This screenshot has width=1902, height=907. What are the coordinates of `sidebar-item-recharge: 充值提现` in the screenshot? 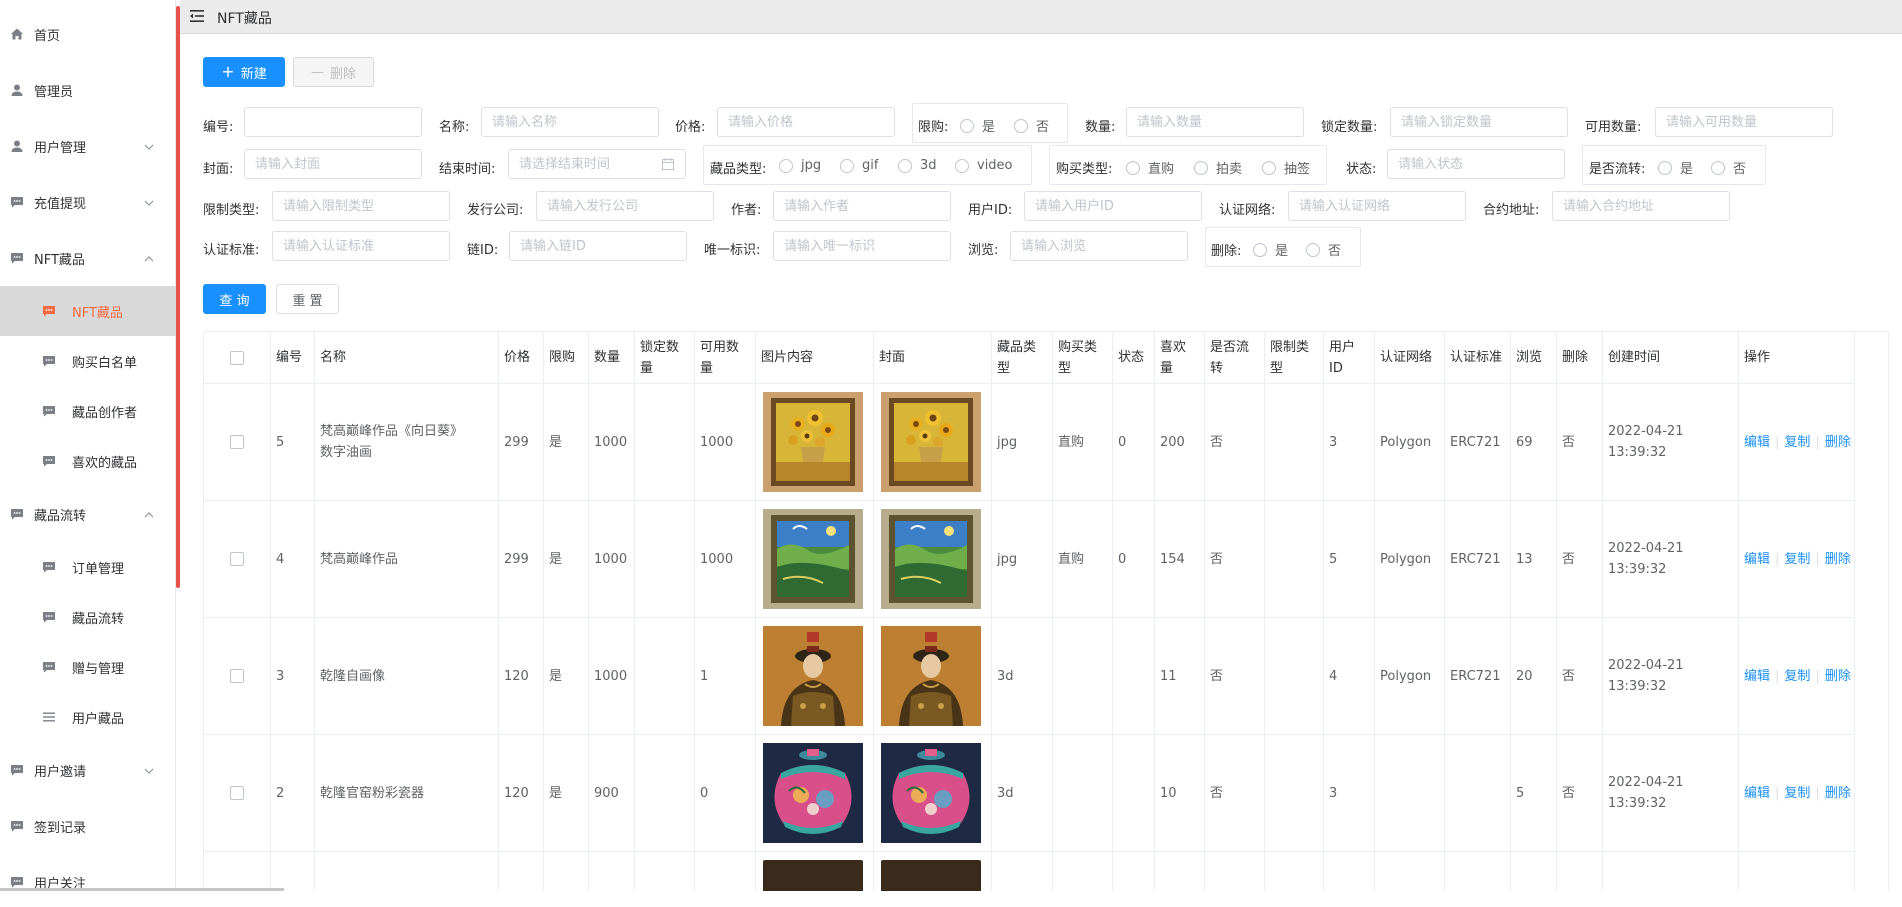 It's located at (88, 202).